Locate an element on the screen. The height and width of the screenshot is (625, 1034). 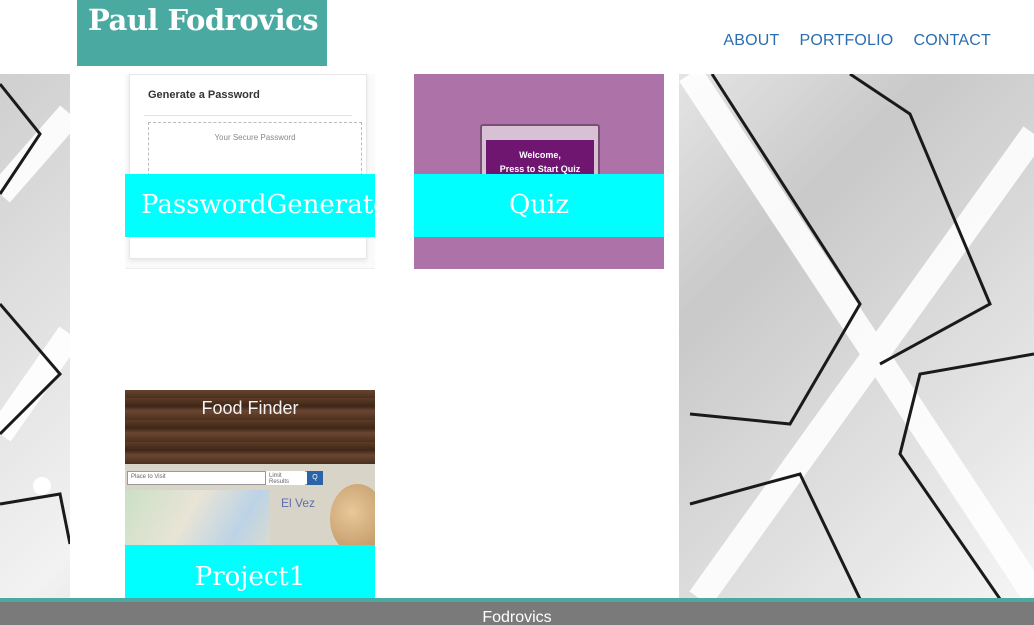
nav-link-about: ABOUT is located at coordinates (751, 41).